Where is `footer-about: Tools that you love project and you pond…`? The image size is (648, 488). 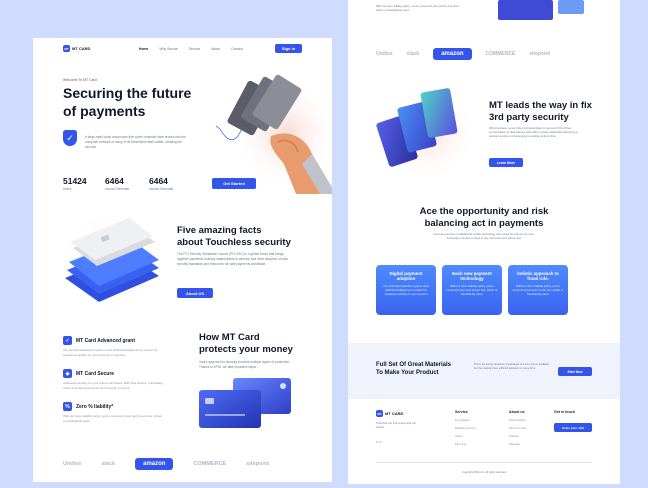 footer-about: Tools that you love project and you pond… is located at coordinates (396, 425).